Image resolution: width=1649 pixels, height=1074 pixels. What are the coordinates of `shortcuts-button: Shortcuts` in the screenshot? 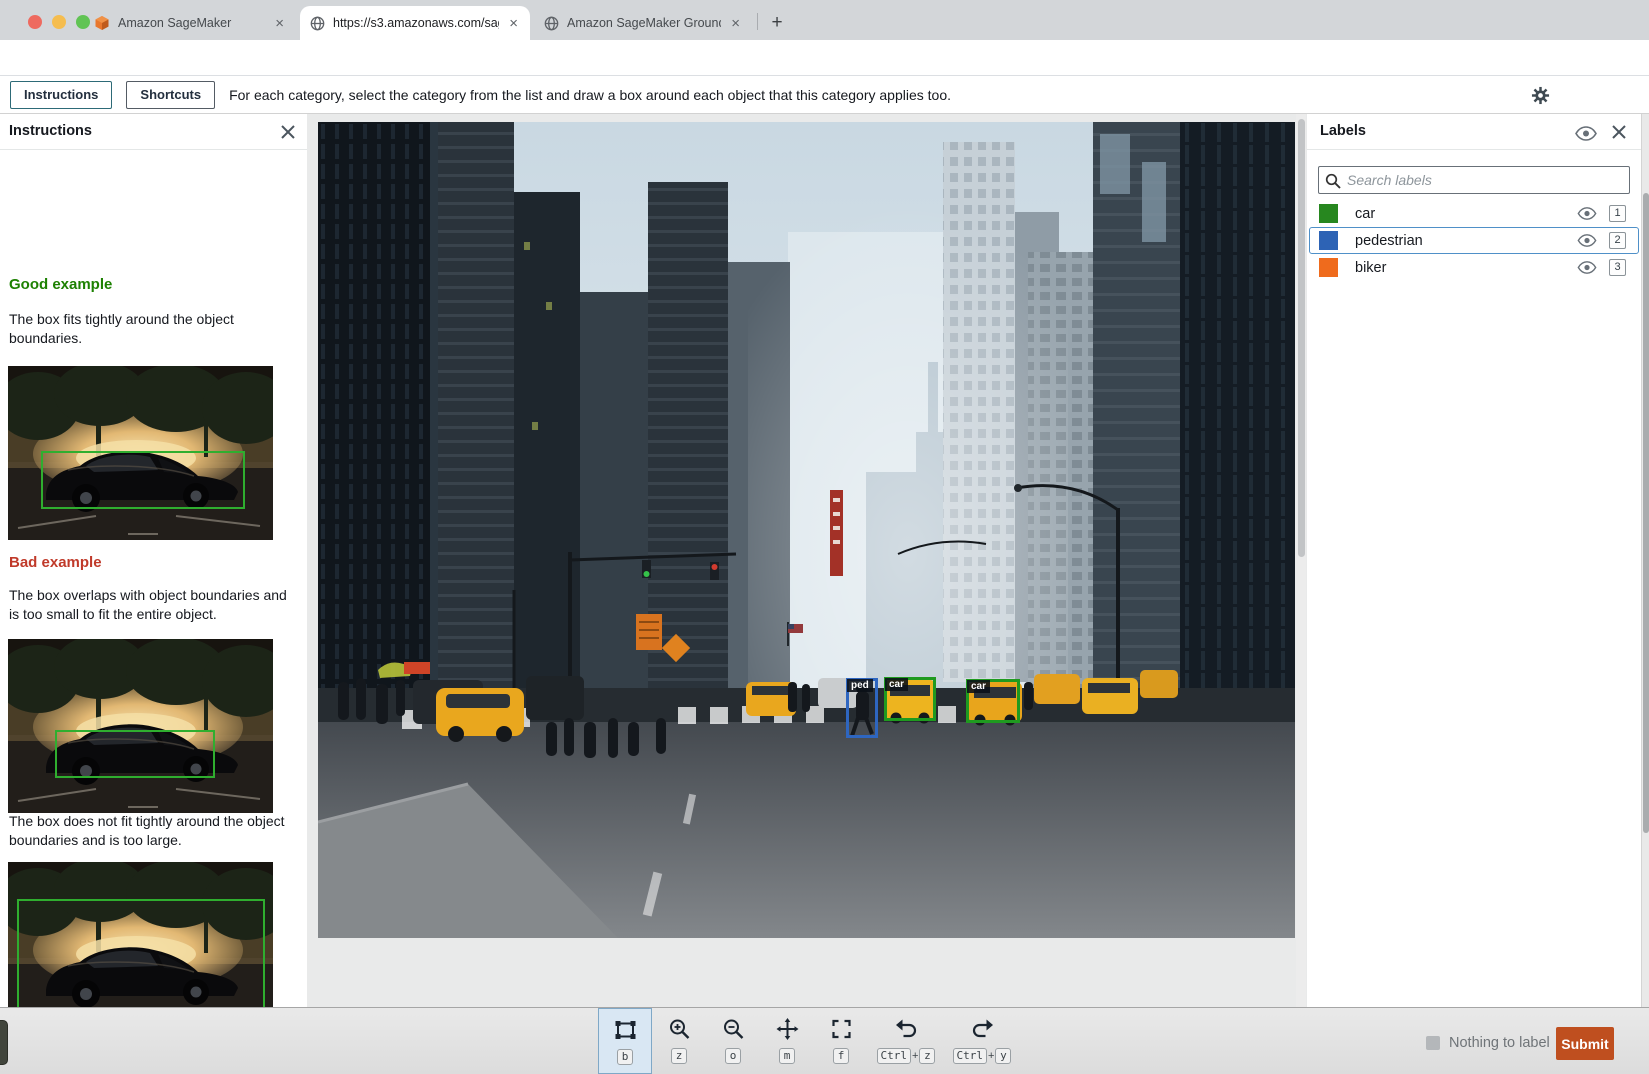 It's located at (171, 94).